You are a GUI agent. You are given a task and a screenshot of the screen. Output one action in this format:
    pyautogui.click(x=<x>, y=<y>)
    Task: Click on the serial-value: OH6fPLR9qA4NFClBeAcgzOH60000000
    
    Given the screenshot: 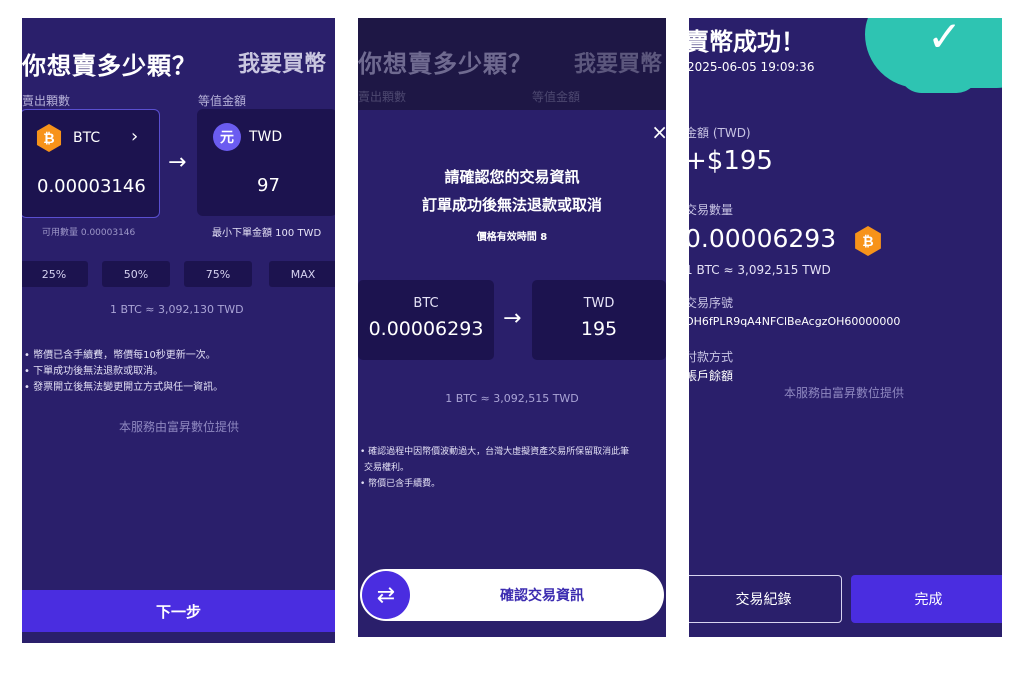 What is the action you would take?
    pyautogui.click(x=795, y=321)
    